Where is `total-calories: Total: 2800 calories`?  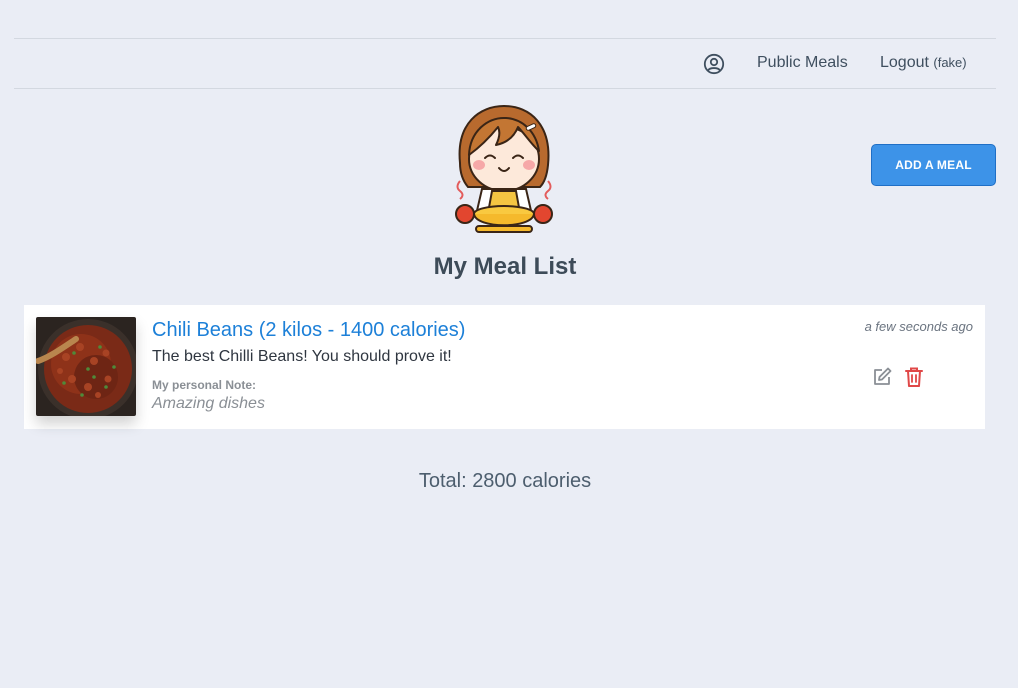 total-calories: Total: 2800 calories is located at coordinates (505, 481).